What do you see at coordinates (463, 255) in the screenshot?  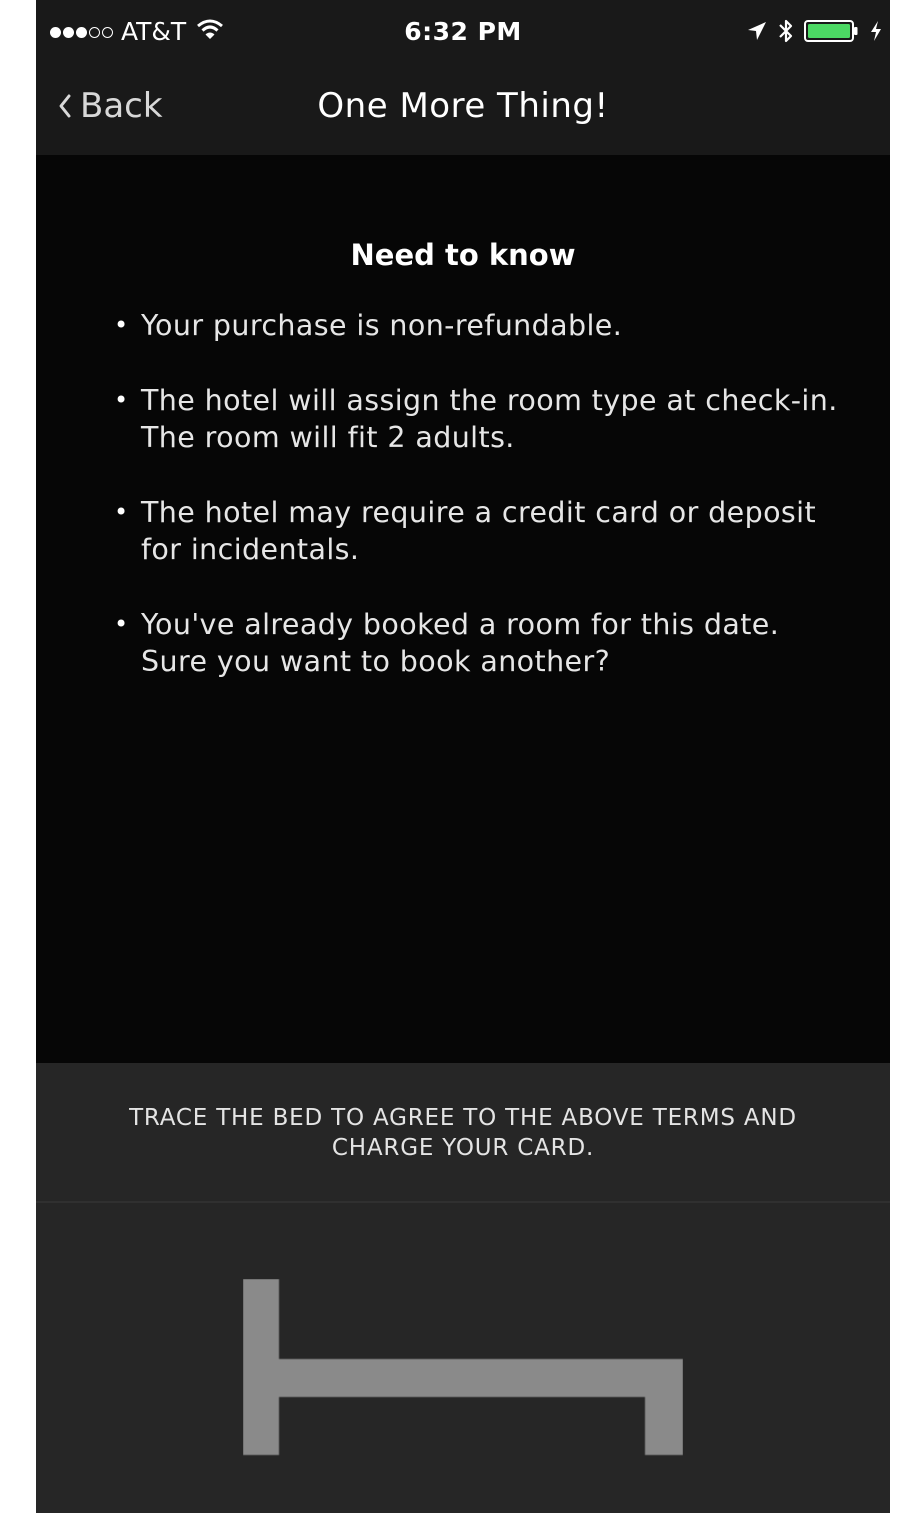 I see `section-heading: Need to know` at bounding box center [463, 255].